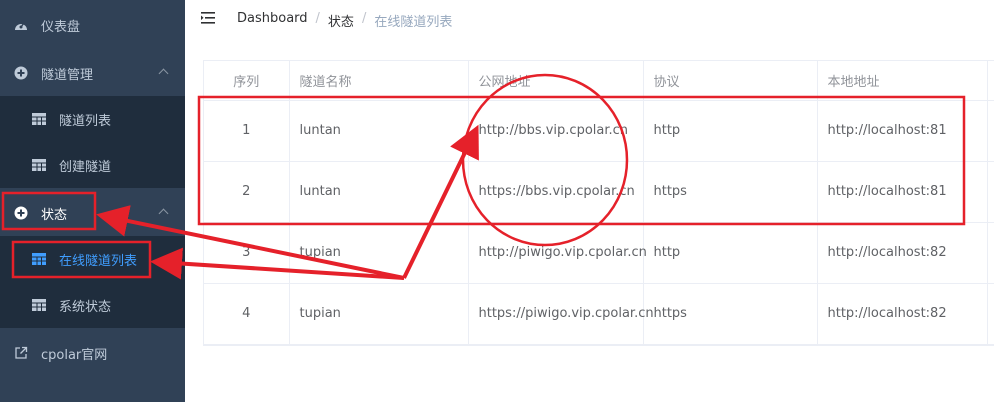 The image size is (994, 402). Describe the element at coordinates (561, 314) in the screenshot. I see `cell-public-url: https://piwigo.vip.cpolar.cn` at that location.